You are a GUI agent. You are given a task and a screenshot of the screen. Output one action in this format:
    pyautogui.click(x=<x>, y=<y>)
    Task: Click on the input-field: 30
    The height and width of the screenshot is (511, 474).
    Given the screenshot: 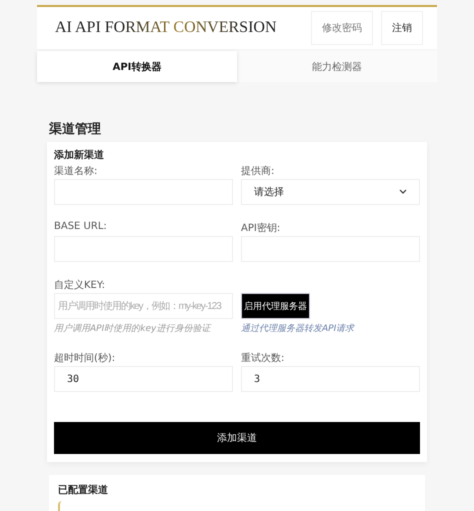 What is the action you would take?
    pyautogui.click(x=143, y=379)
    